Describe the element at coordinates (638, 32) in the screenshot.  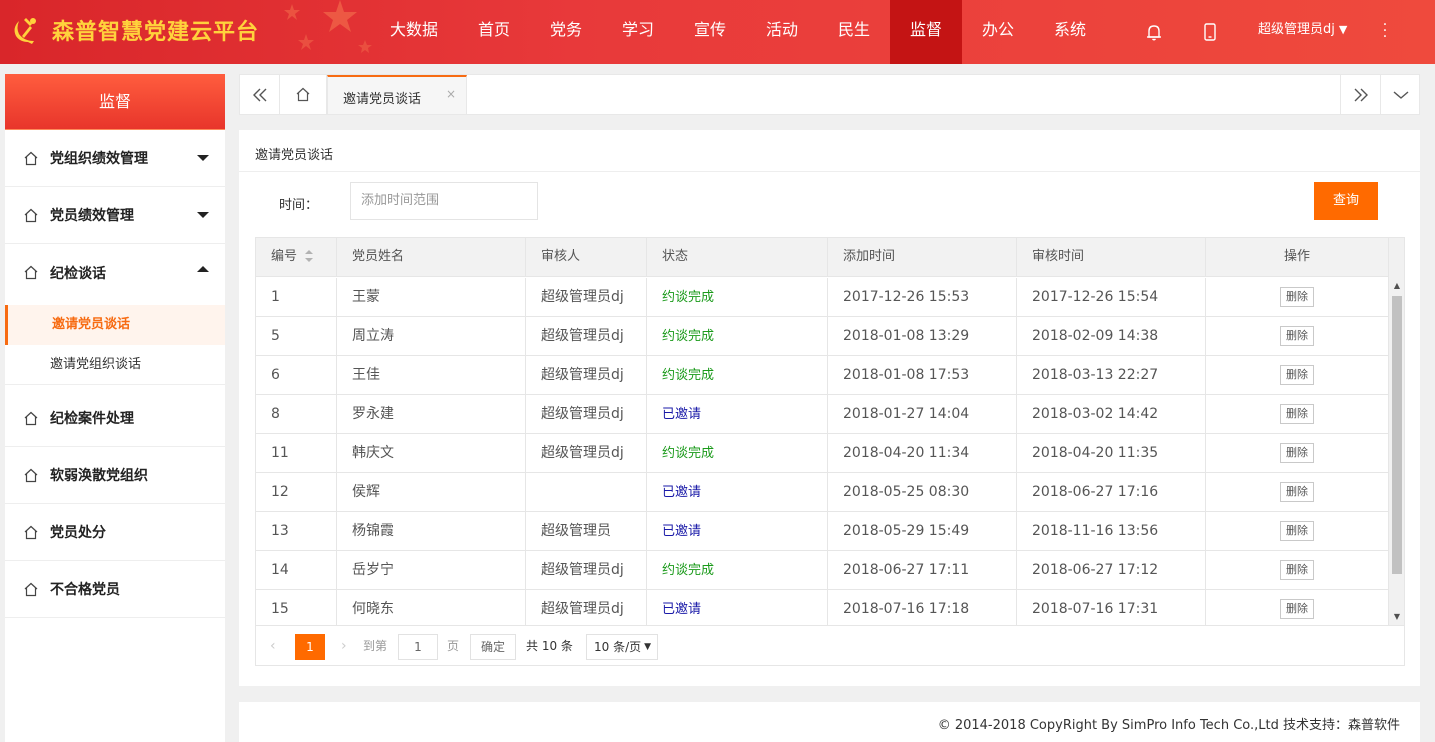
I see `nav-study: 学习` at that location.